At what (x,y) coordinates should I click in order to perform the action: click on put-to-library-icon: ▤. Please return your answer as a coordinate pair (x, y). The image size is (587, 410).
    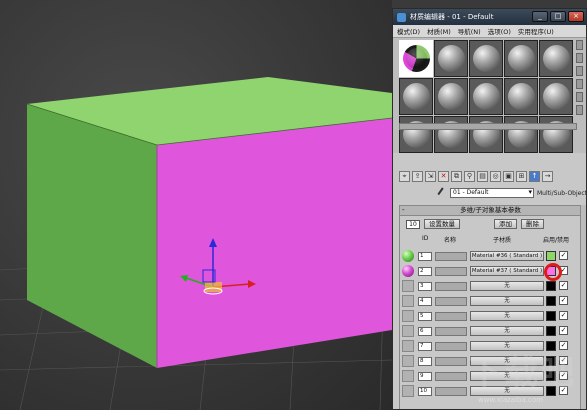
    Looking at the image, I should click on (482, 176).